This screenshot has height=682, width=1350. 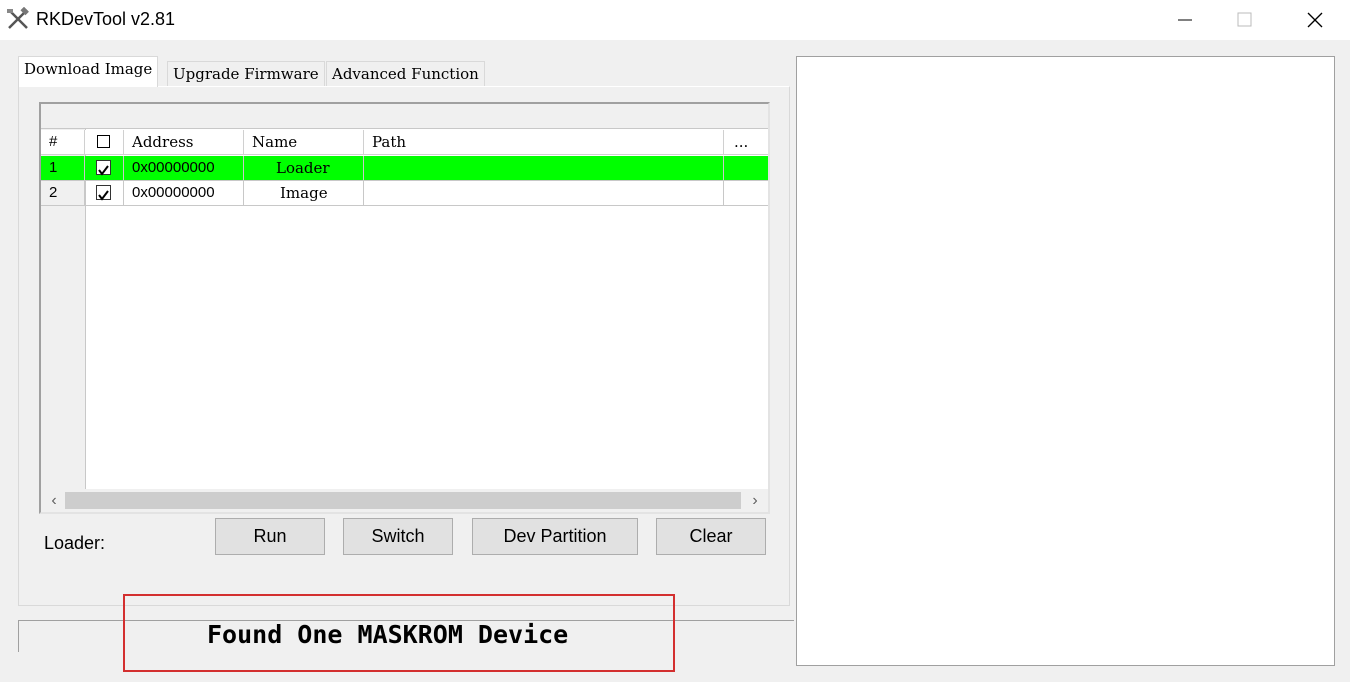 I want to click on run-button: Run, so click(x=270, y=536).